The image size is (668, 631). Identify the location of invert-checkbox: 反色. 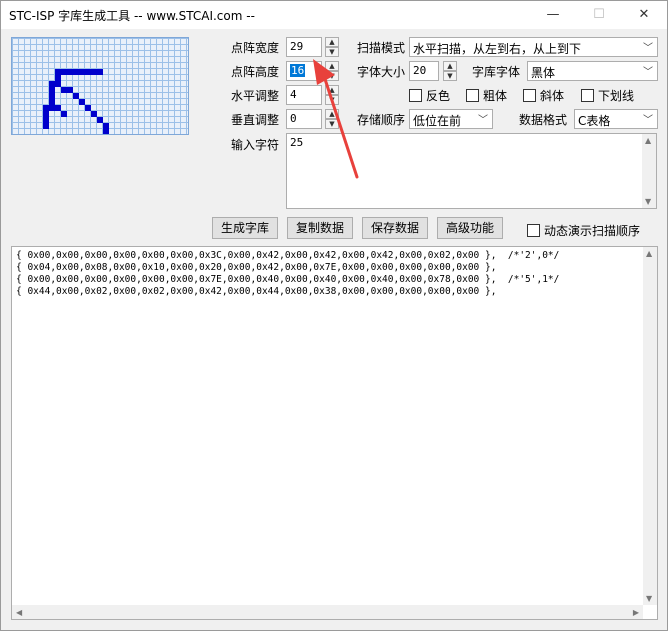
(429, 95).